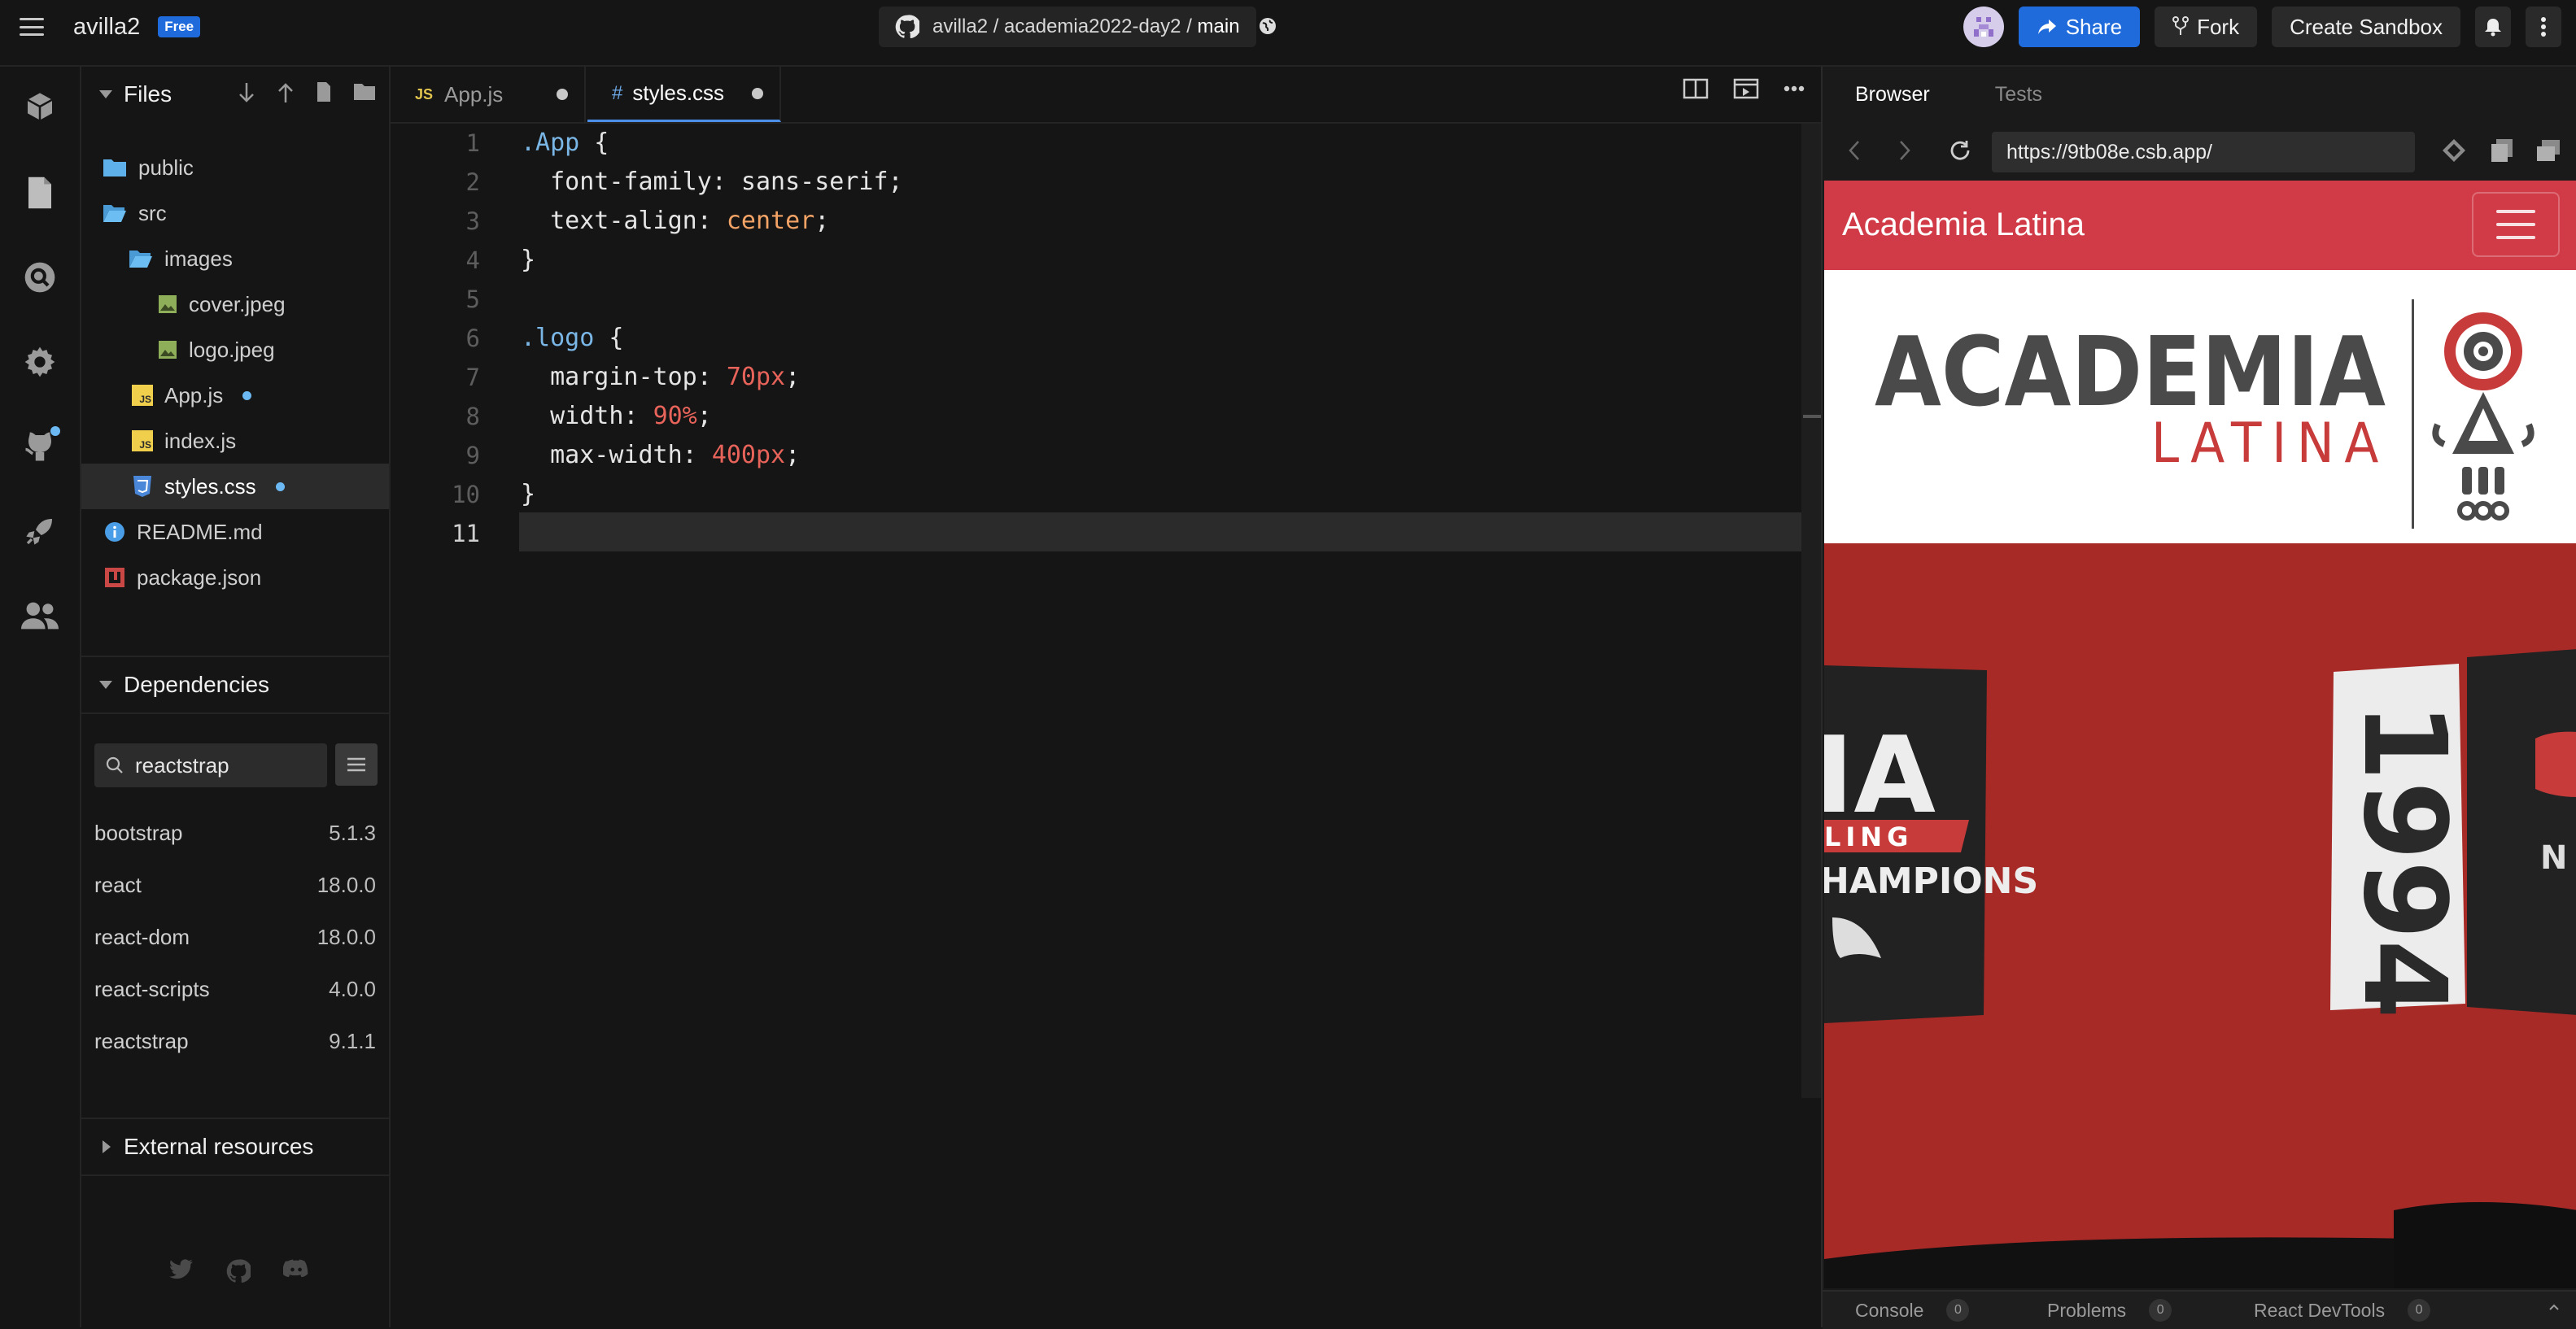 Image resolution: width=2576 pixels, height=1329 pixels. I want to click on github-panel-button, so click(40, 446).